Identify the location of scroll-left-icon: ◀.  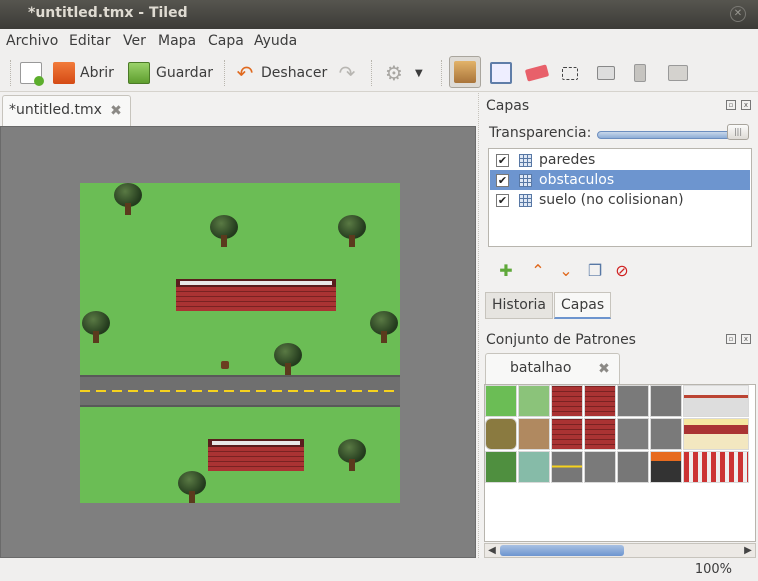
(492, 550).